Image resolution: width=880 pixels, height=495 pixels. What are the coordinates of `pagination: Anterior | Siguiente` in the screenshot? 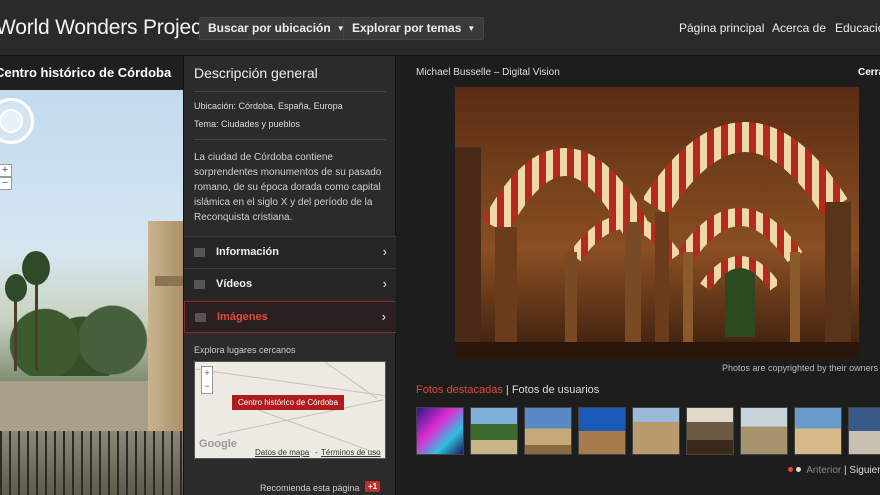 It's located at (834, 470).